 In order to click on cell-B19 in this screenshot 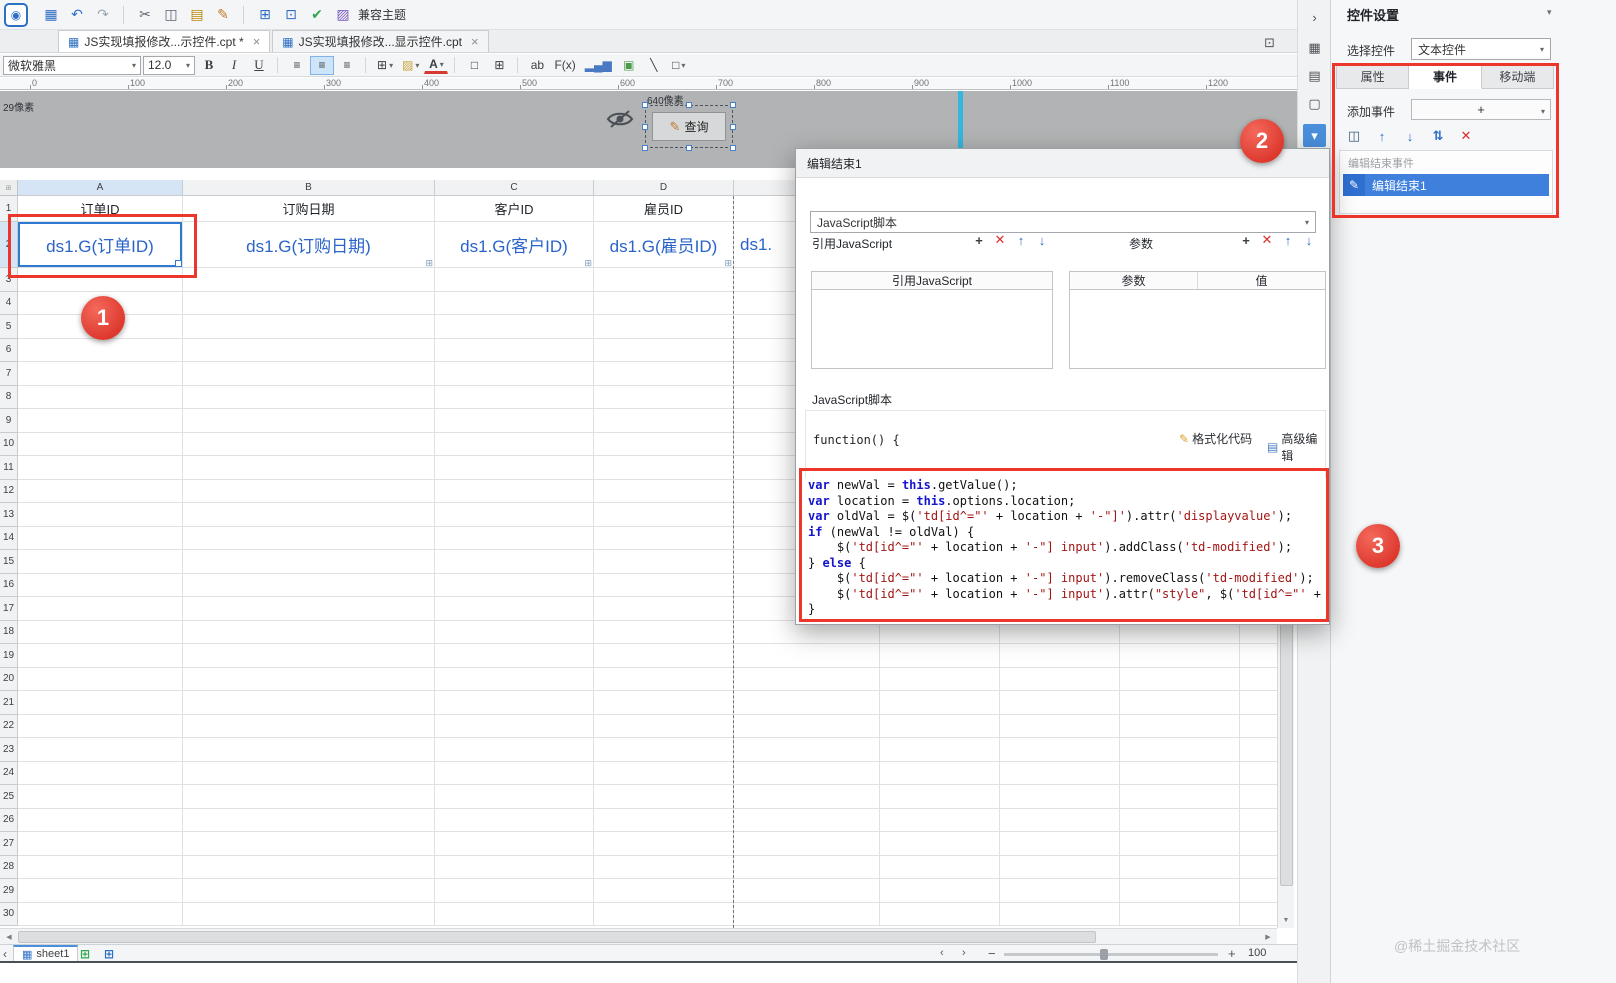, I will do `click(309, 656)`.